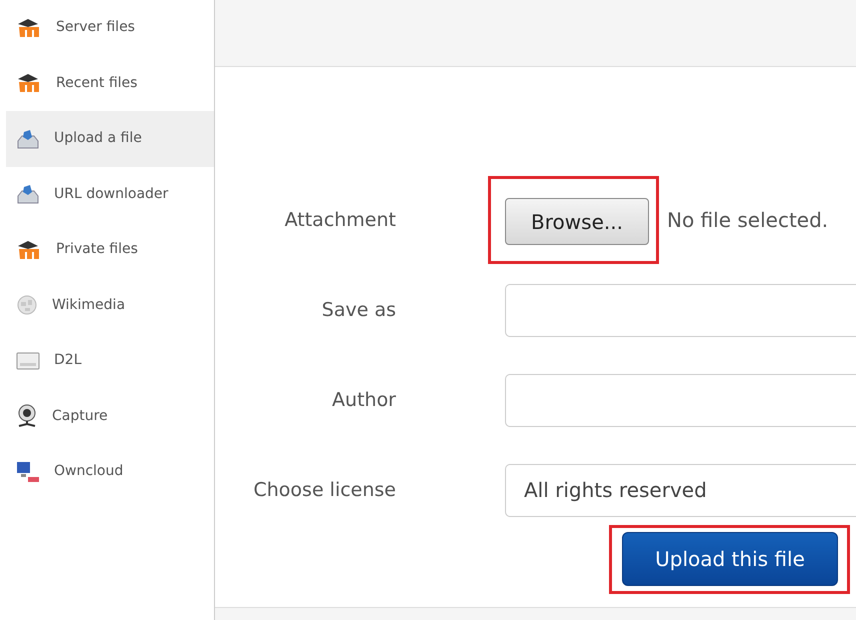  What do you see at coordinates (358, 310) in the screenshot?
I see `field-label: Save as` at bounding box center [358, 310].